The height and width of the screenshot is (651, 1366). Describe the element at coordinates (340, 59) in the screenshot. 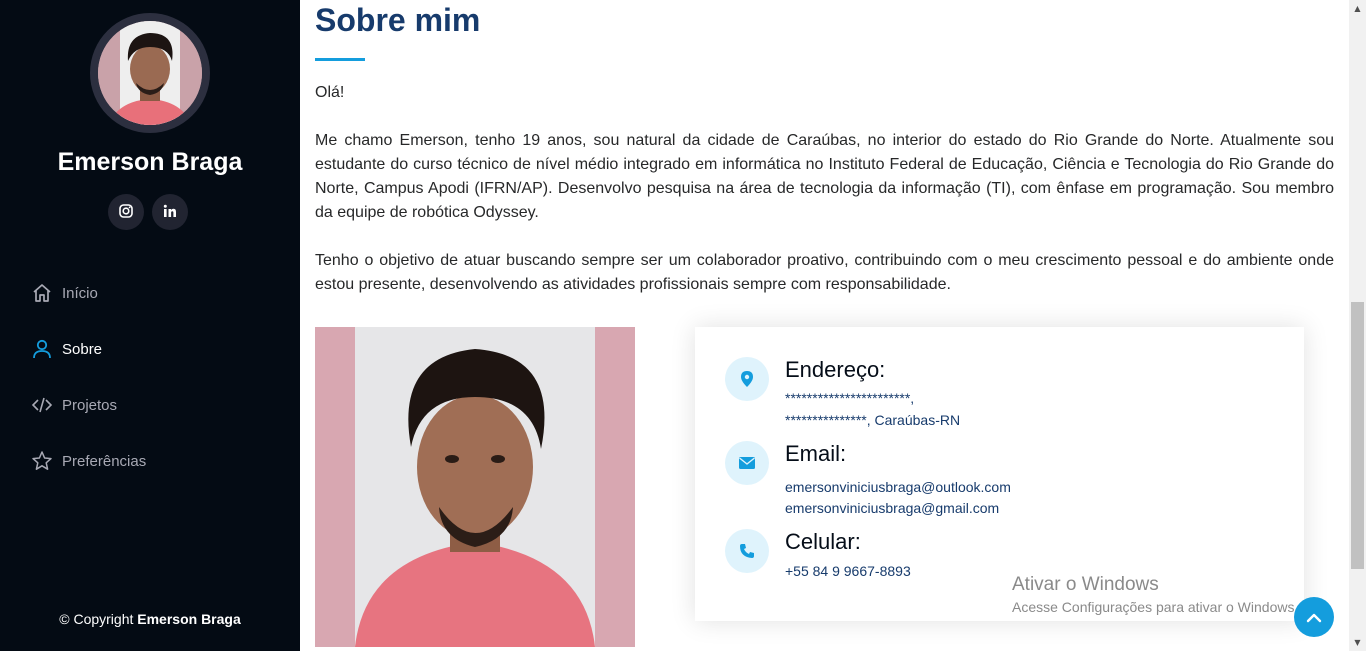

I see `title-underline` at that location.